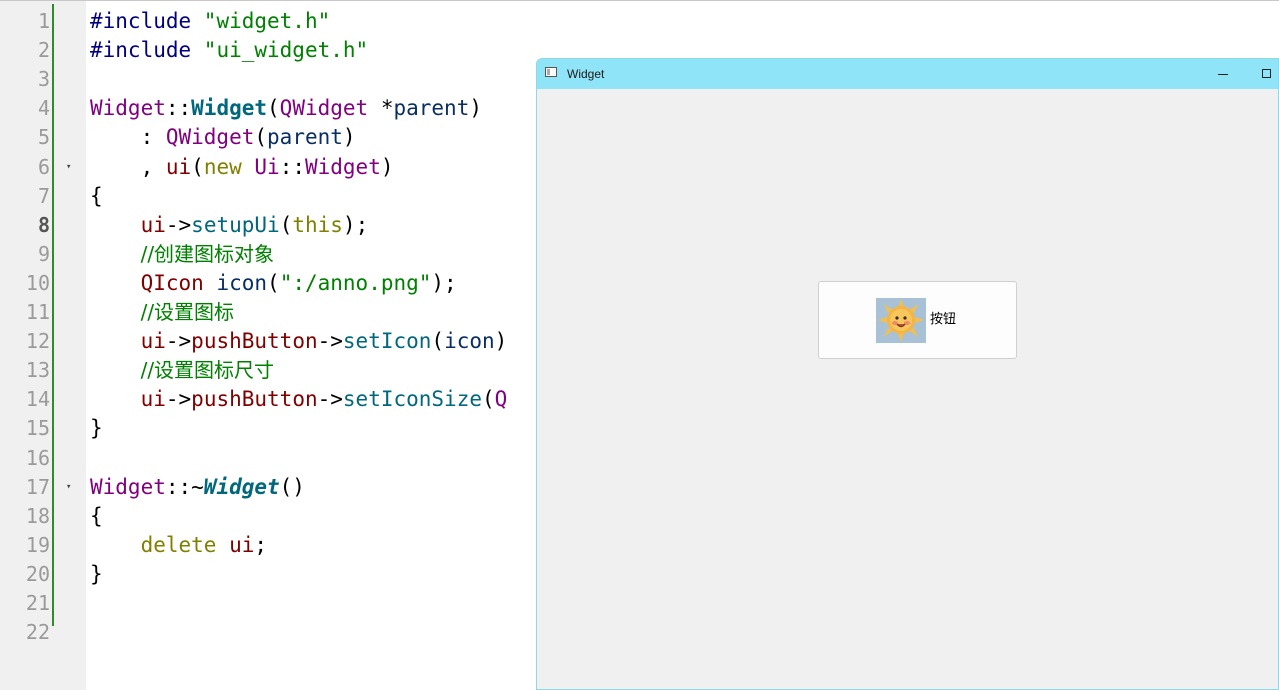  What do you see at coordinates (907, 74) in the screenshot?
I see `title-bar: Widget` at bounding box center [907, 74].